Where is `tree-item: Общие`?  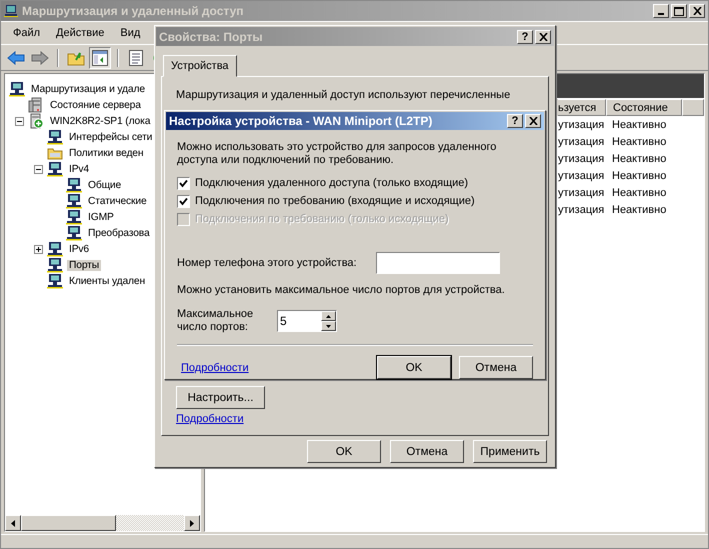 tree-item: Общие is located at coordinates (105, 185).